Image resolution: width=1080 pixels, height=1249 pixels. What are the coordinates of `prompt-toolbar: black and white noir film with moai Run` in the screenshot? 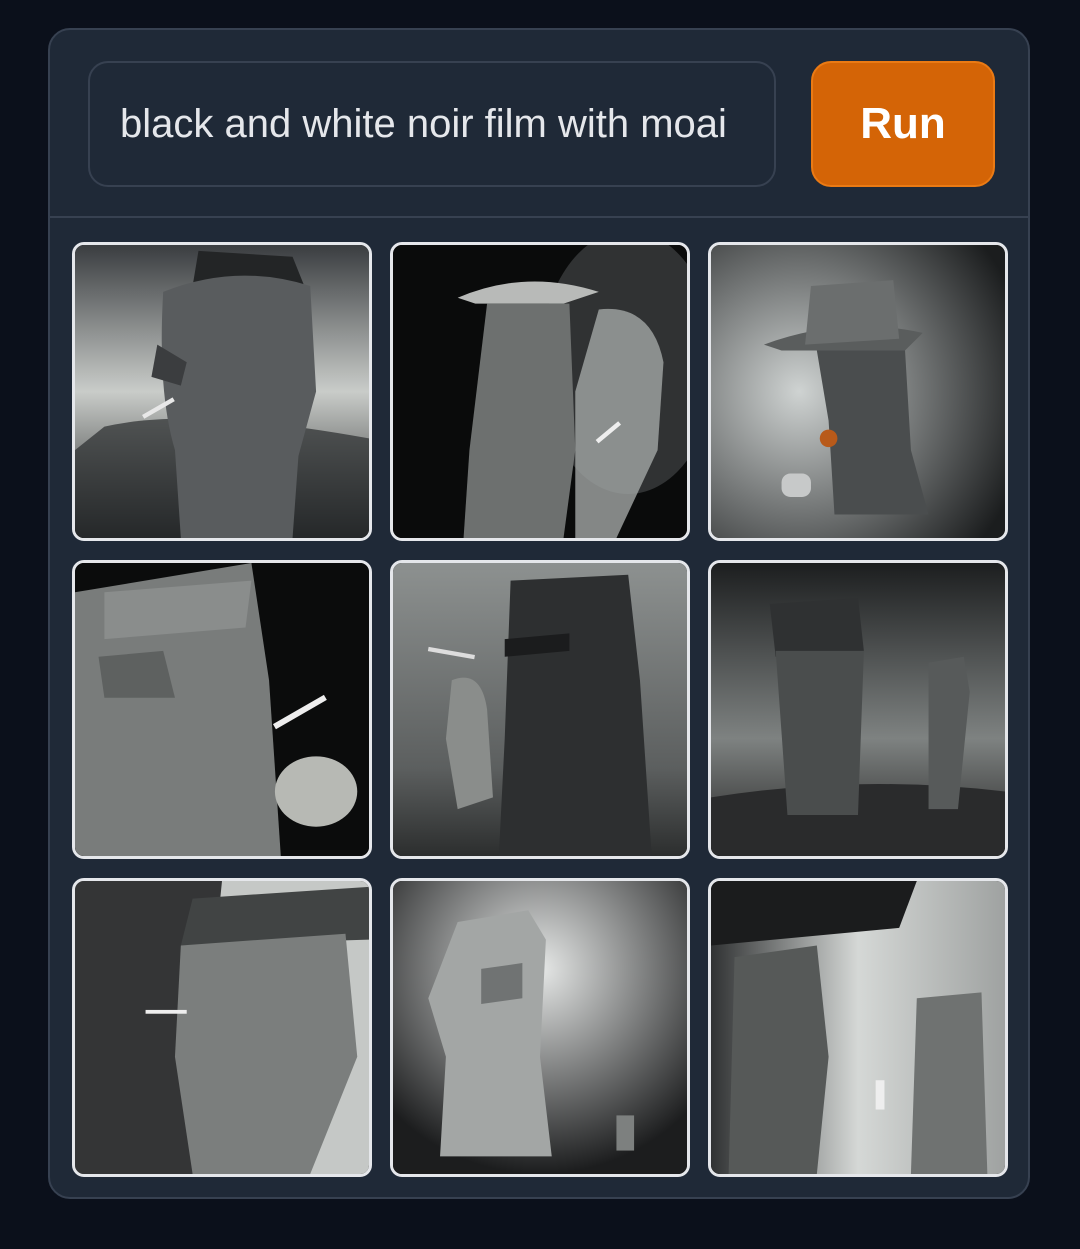 It's located at (539, 124).